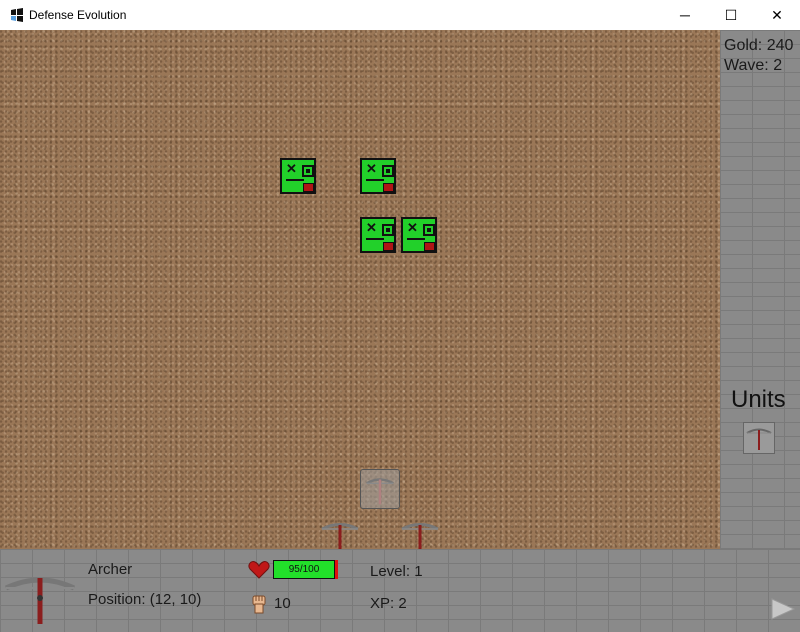 The width and height of the screenshot is (800, 632). Describe the element at coordinates (110, 569) in the screenshot. I see `unit-name: Archer` at that location.